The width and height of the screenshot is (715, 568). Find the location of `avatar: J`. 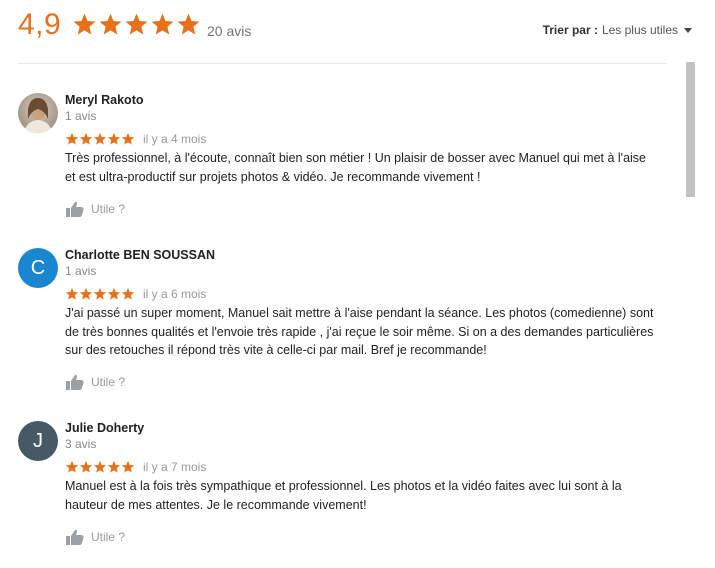

avatar: J is located at coordinates (38, 441).